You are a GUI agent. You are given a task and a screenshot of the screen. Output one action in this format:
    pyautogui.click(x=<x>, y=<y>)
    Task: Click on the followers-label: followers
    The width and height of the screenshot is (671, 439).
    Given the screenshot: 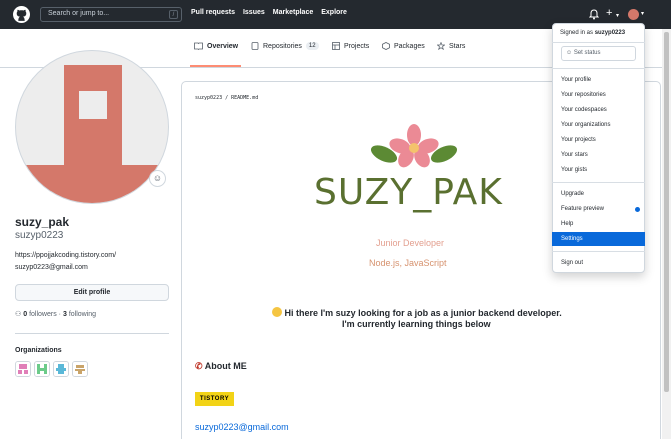 What is the action you would take?
    pyautogui.click(x=43, y=314)
    